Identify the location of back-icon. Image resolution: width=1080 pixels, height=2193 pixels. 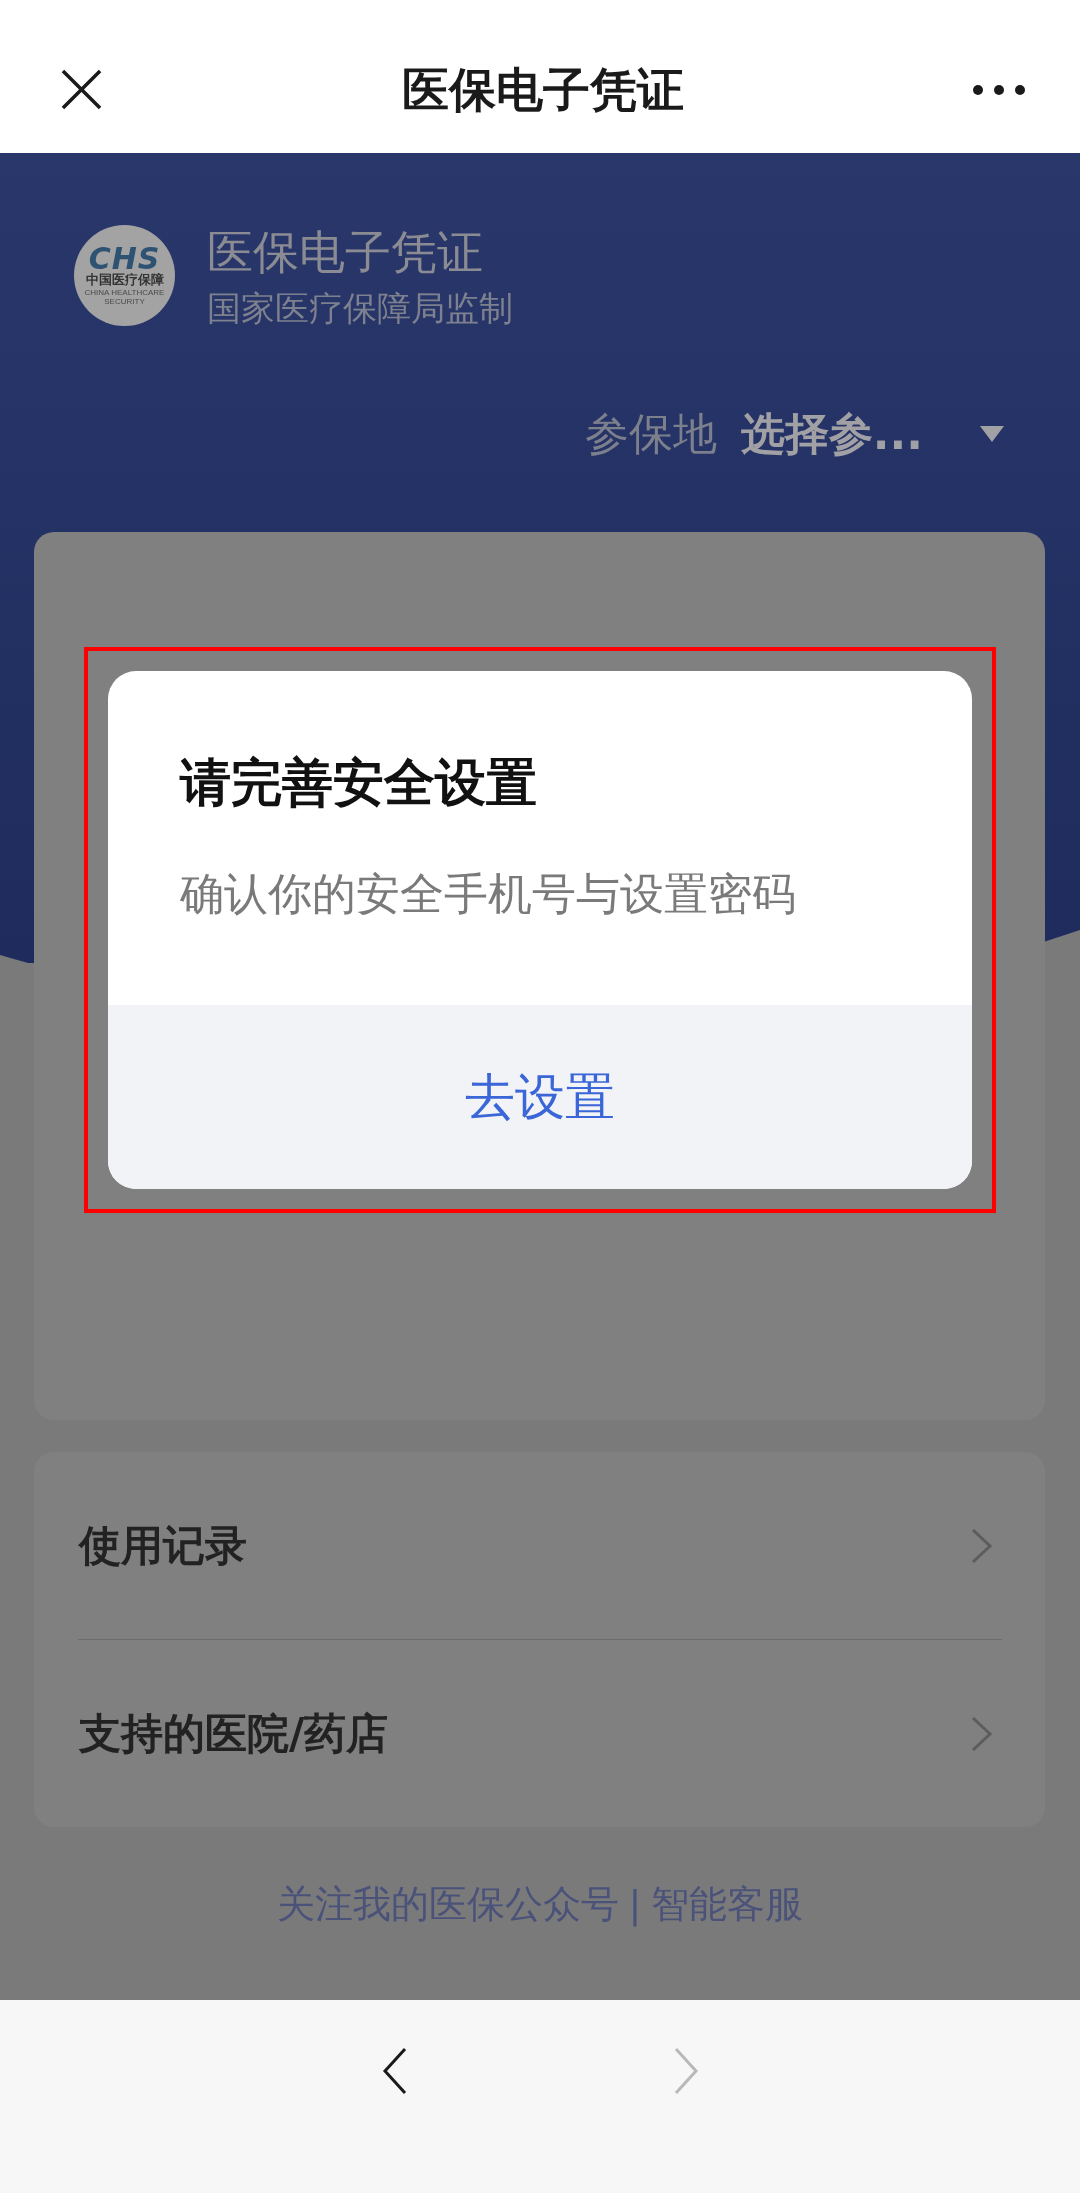
(394, 2071).